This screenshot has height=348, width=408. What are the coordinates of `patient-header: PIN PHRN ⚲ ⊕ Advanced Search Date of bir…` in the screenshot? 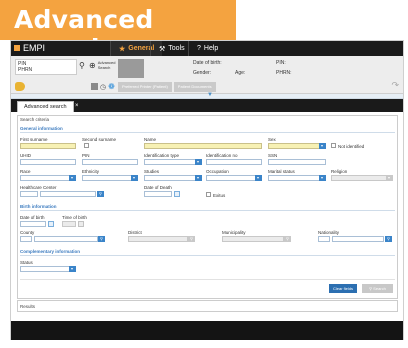 It's located at (207, 75).